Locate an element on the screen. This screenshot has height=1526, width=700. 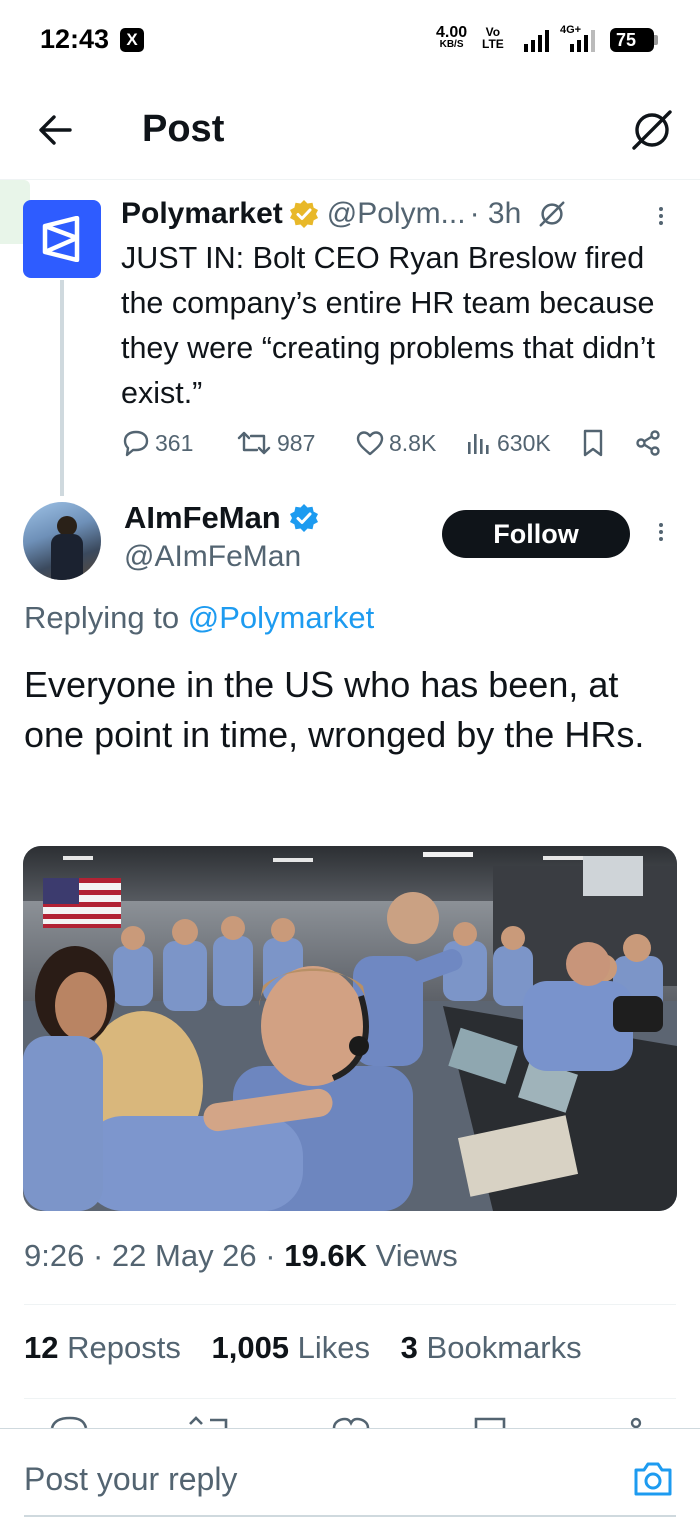
signal-strength-2-icon is located at coordinates (582, 41).